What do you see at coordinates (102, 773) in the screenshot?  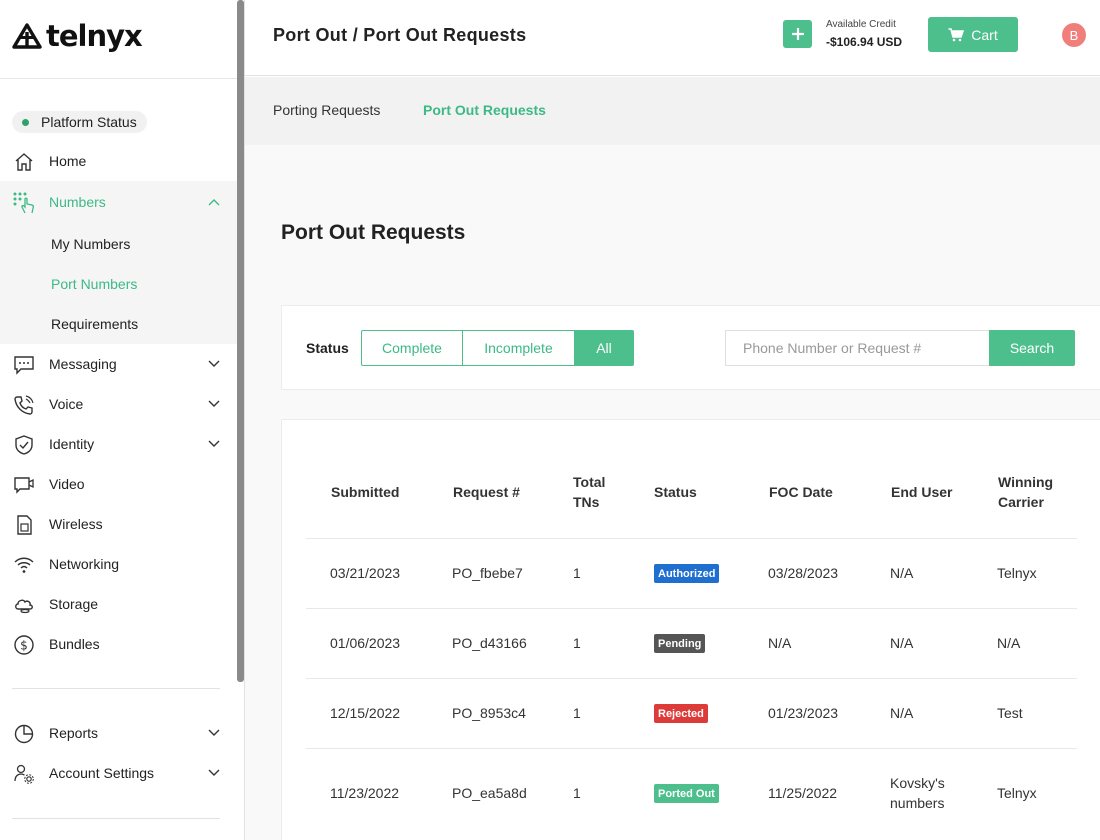 I see `sidebar-item-label: Account Settings` at bounding box center [102, 773].